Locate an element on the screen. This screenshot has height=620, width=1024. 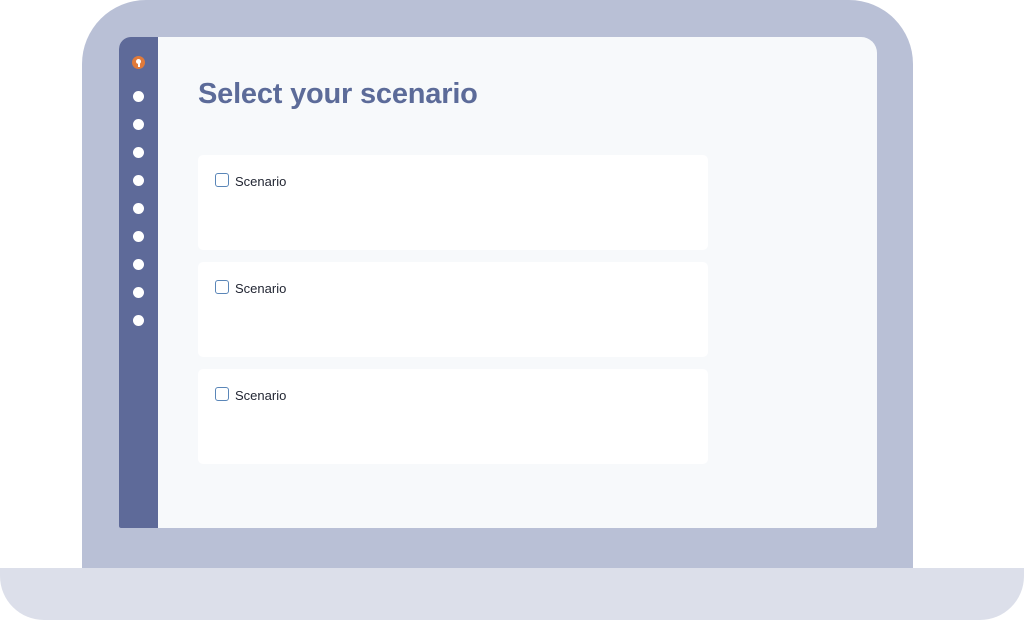
scenario-card-2: Scenario is located at coordinates (453, 309).